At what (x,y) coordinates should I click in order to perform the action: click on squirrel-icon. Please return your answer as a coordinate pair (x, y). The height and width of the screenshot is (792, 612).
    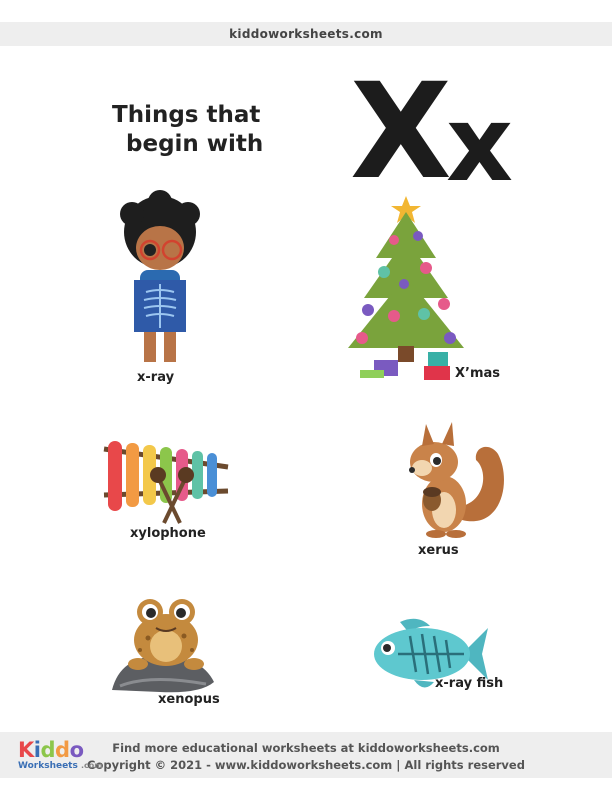
    Looking at the image, I should click on (456, 480).